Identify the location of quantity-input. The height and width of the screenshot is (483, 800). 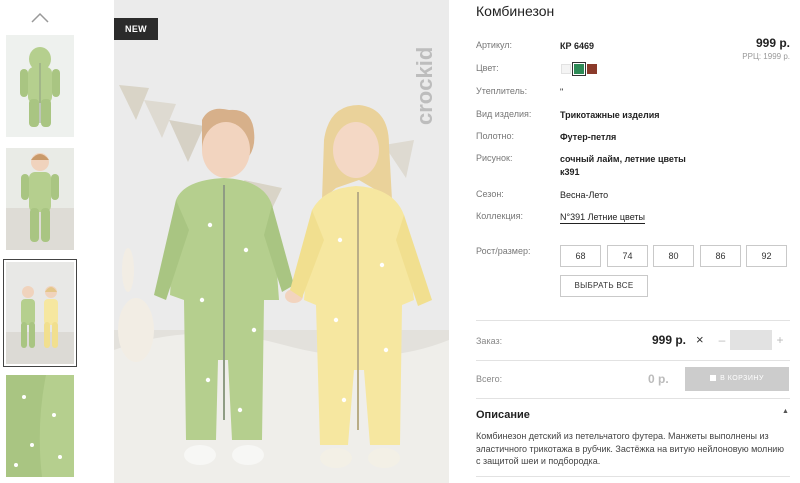
(751, 340).